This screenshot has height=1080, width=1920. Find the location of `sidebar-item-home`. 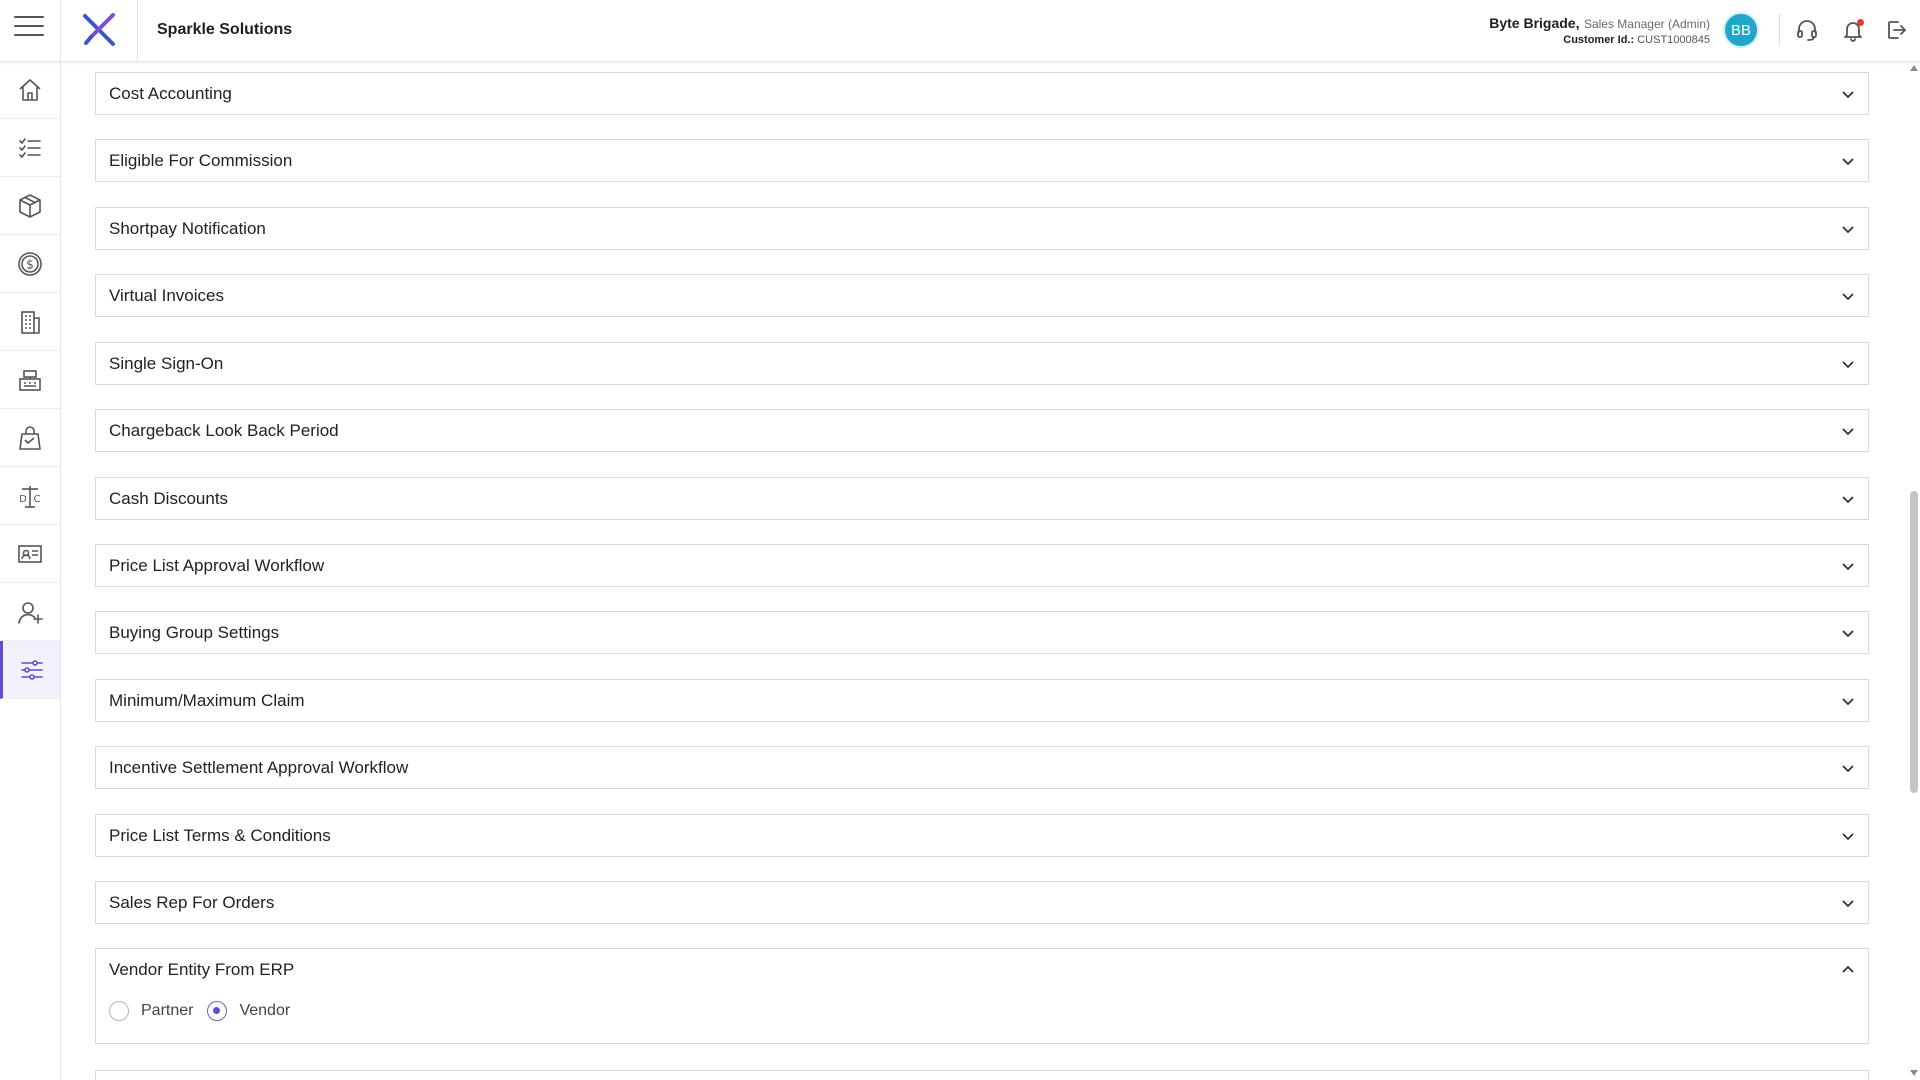

sidebar-item-home is located at coordinates (30, 90).